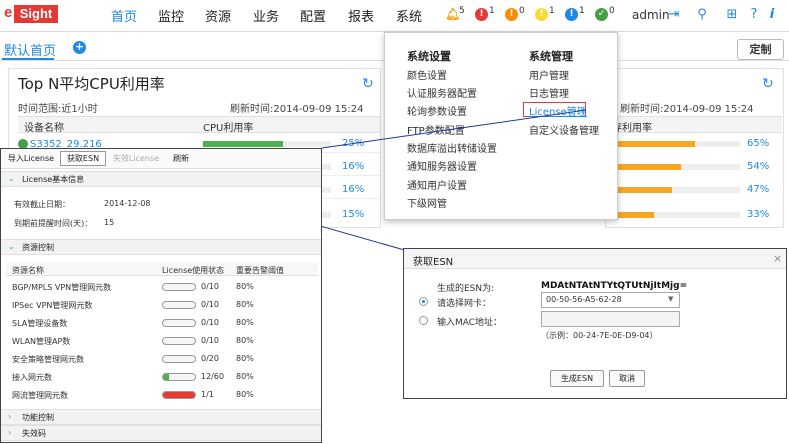 The height and width of the screenshot is (444, 789). What do you see at coordinates (409, 15) in the screenshot?
I see `nav-system: 系统` at bounding box center [409, 15].